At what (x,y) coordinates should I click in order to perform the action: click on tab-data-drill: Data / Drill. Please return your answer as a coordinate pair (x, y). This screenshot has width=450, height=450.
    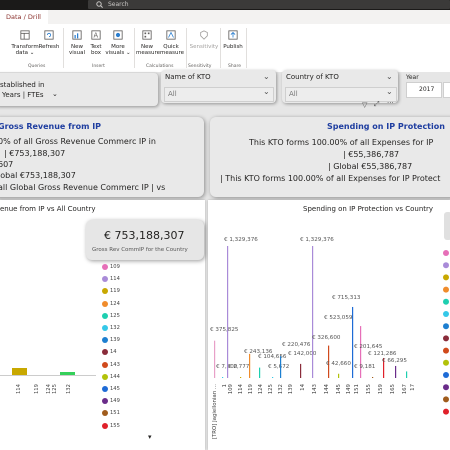
    Looking at the image, I should click on (24, 17).